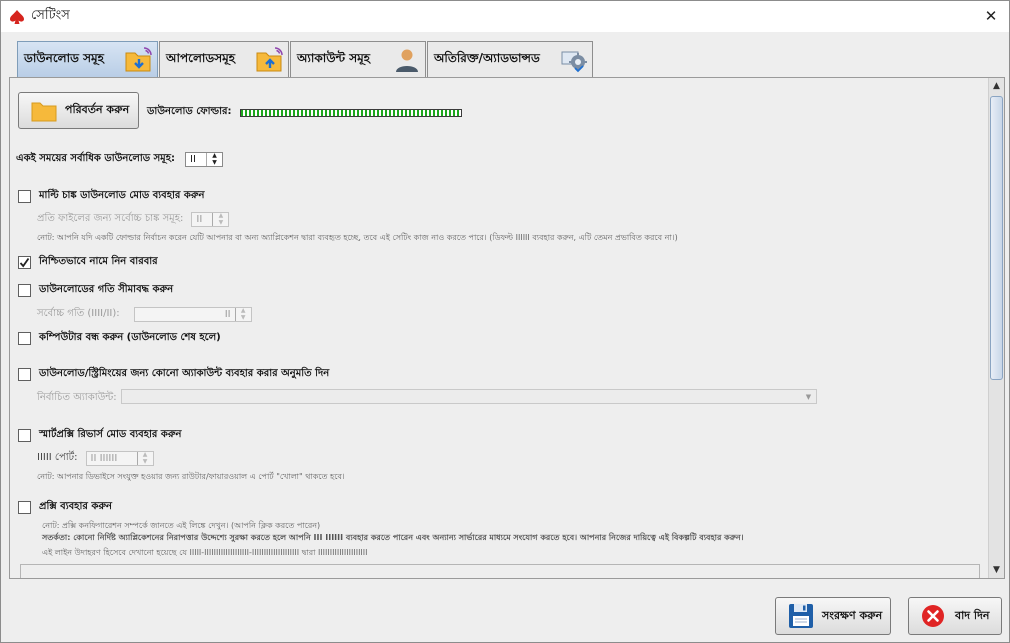 The width and height of the screenshot is (1010, 643). What do you see at coordinates (24, 338) in the screenshot?
I see `shutdown-checkbox` at bounding box center [24, 338].